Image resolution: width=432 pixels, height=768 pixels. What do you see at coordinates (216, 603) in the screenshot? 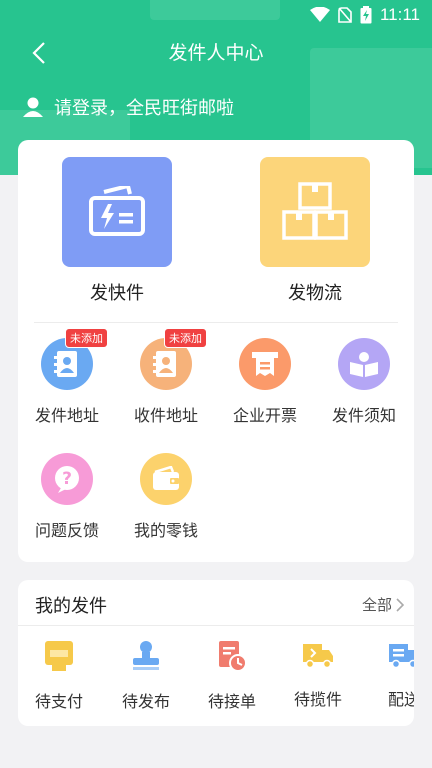
I see `my-orders-header: 我的发件 全部` at bounding box center [216, 603].